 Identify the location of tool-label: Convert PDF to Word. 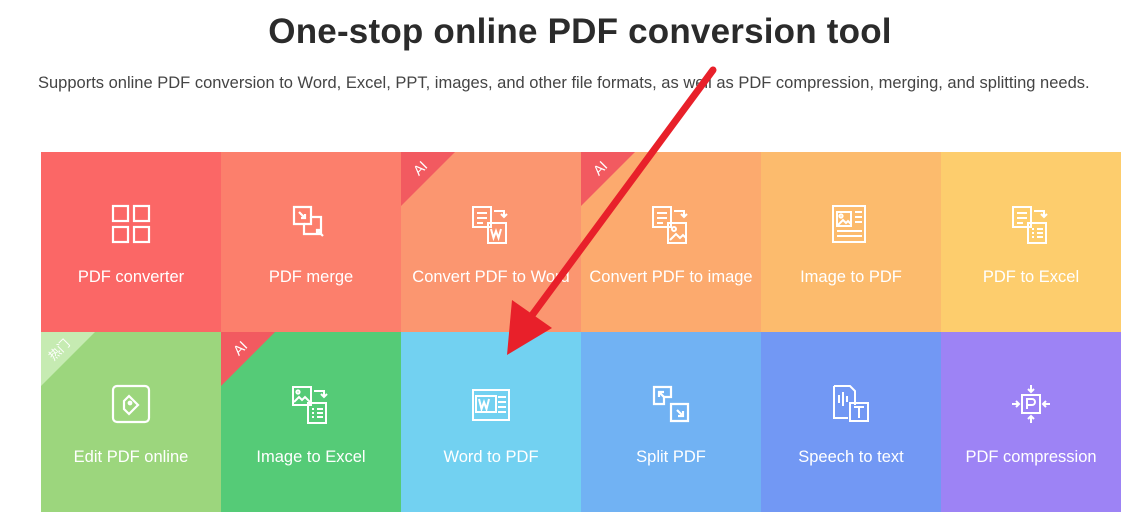
(491, 277).